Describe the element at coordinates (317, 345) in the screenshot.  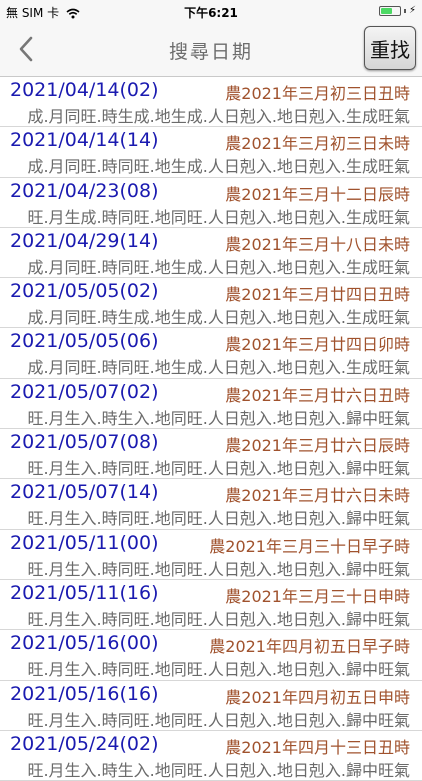
I see `result-lunar-date: 農2021年三月廿四日卯時` at that location.